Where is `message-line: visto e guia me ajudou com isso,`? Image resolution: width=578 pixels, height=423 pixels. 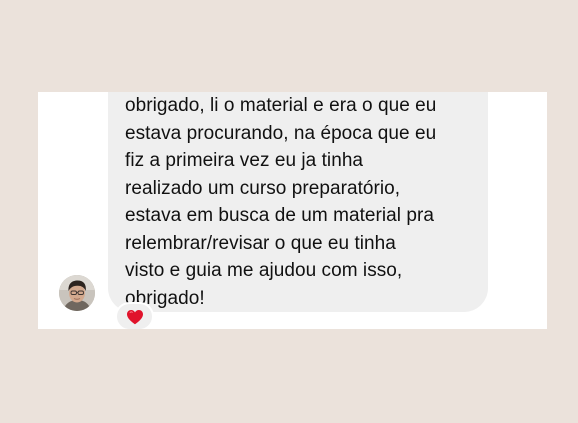 message-line: visto e guia me ajudou com isso, is located at coordinates (264, 270).